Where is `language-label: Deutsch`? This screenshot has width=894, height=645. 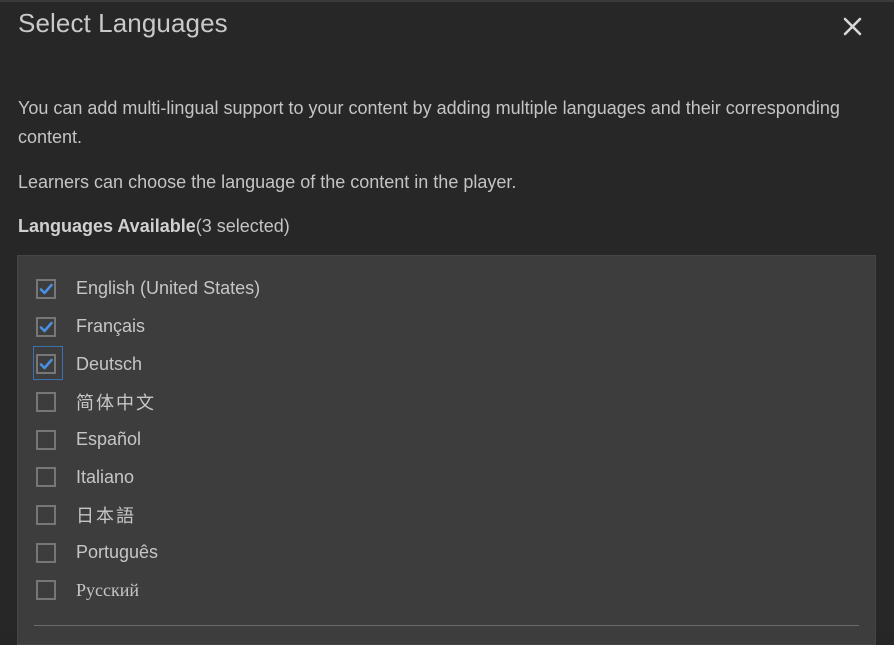
language-label: Deutsch is located at coordinates (109, 363).